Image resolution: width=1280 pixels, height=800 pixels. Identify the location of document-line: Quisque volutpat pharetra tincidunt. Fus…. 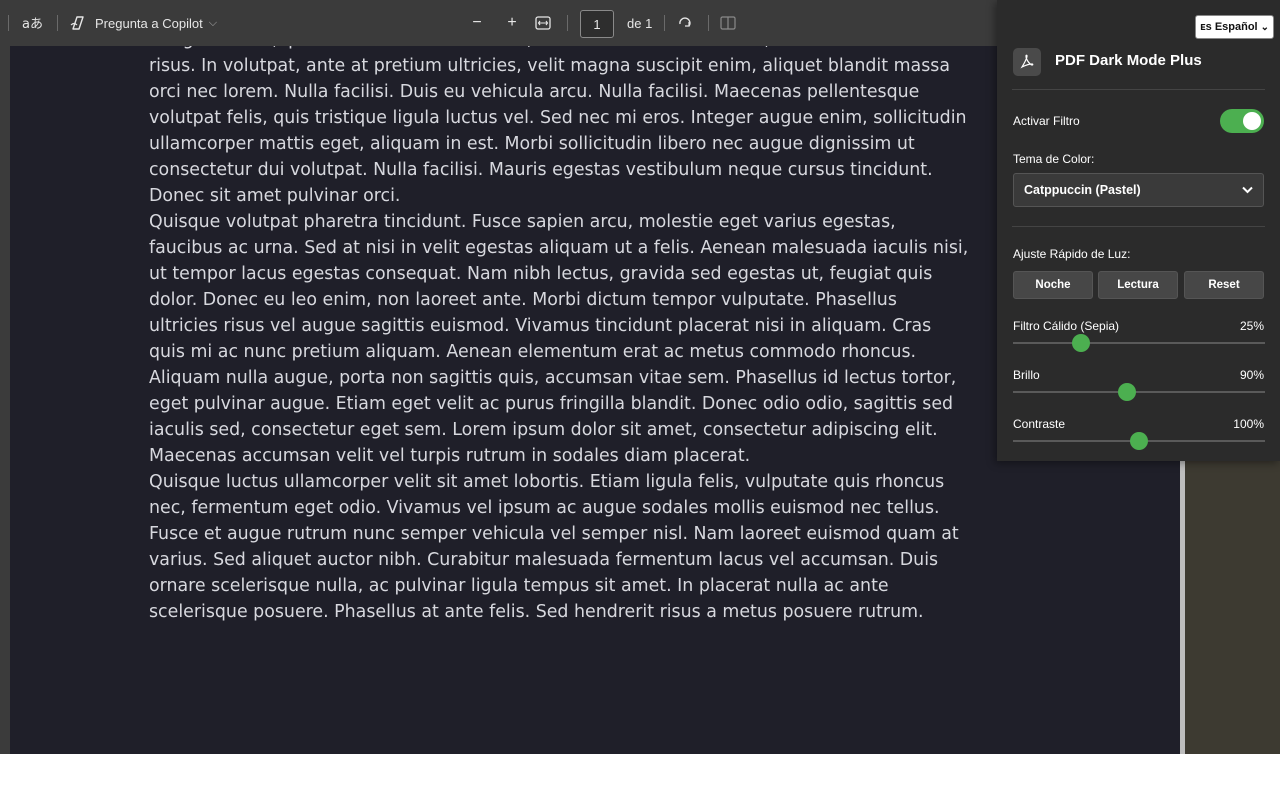
(522, 222).